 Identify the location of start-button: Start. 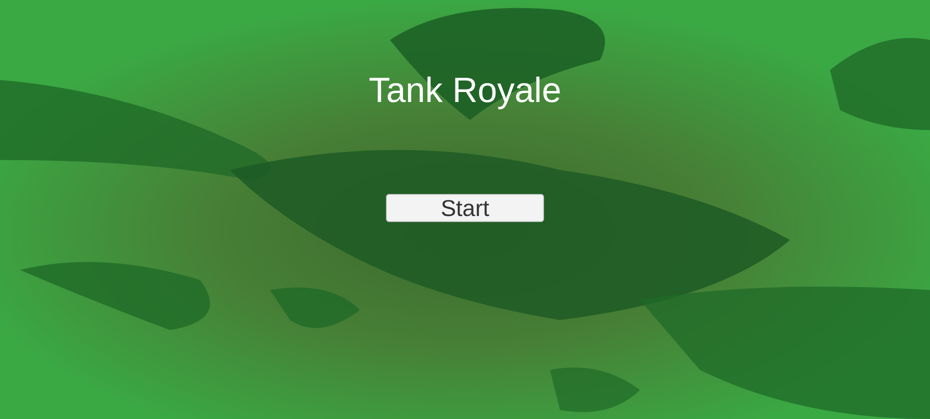
(465, 208).